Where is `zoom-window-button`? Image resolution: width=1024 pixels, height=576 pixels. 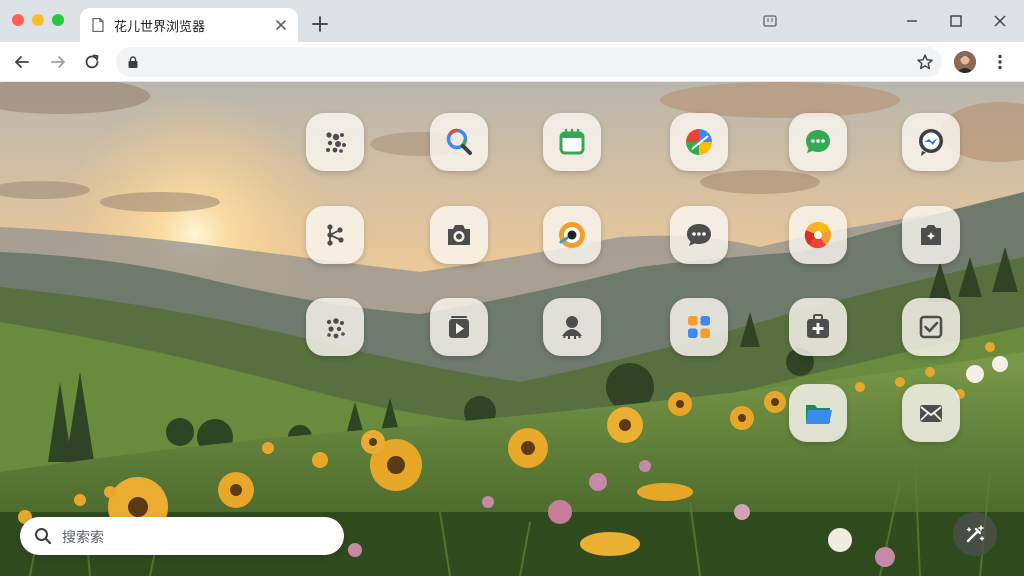 zoom-window-button is located at coordinates (58, 20).